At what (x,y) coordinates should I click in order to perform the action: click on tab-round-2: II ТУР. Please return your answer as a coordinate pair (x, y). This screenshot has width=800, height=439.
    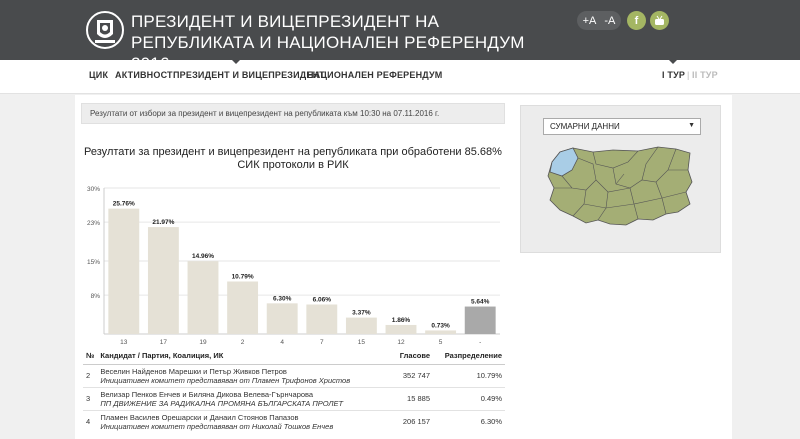
    Looking at the image, I should click on (705, 75).